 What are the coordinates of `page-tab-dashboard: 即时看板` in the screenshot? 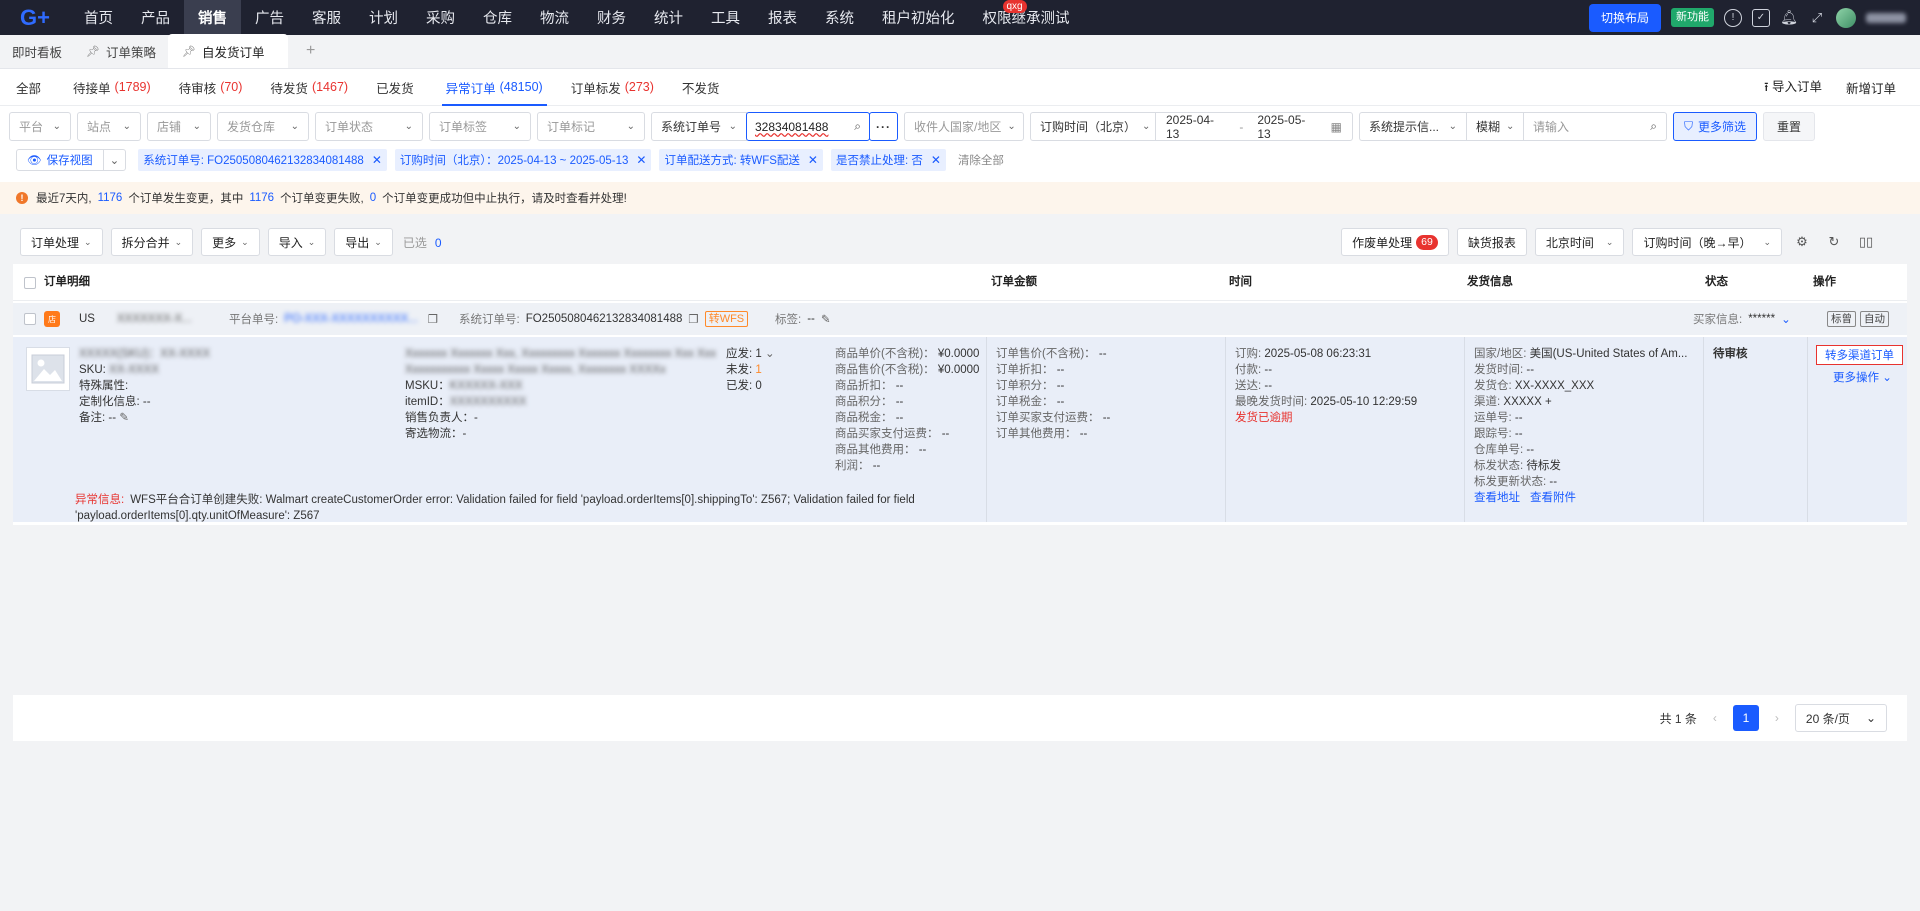 It's located at (37, 51).